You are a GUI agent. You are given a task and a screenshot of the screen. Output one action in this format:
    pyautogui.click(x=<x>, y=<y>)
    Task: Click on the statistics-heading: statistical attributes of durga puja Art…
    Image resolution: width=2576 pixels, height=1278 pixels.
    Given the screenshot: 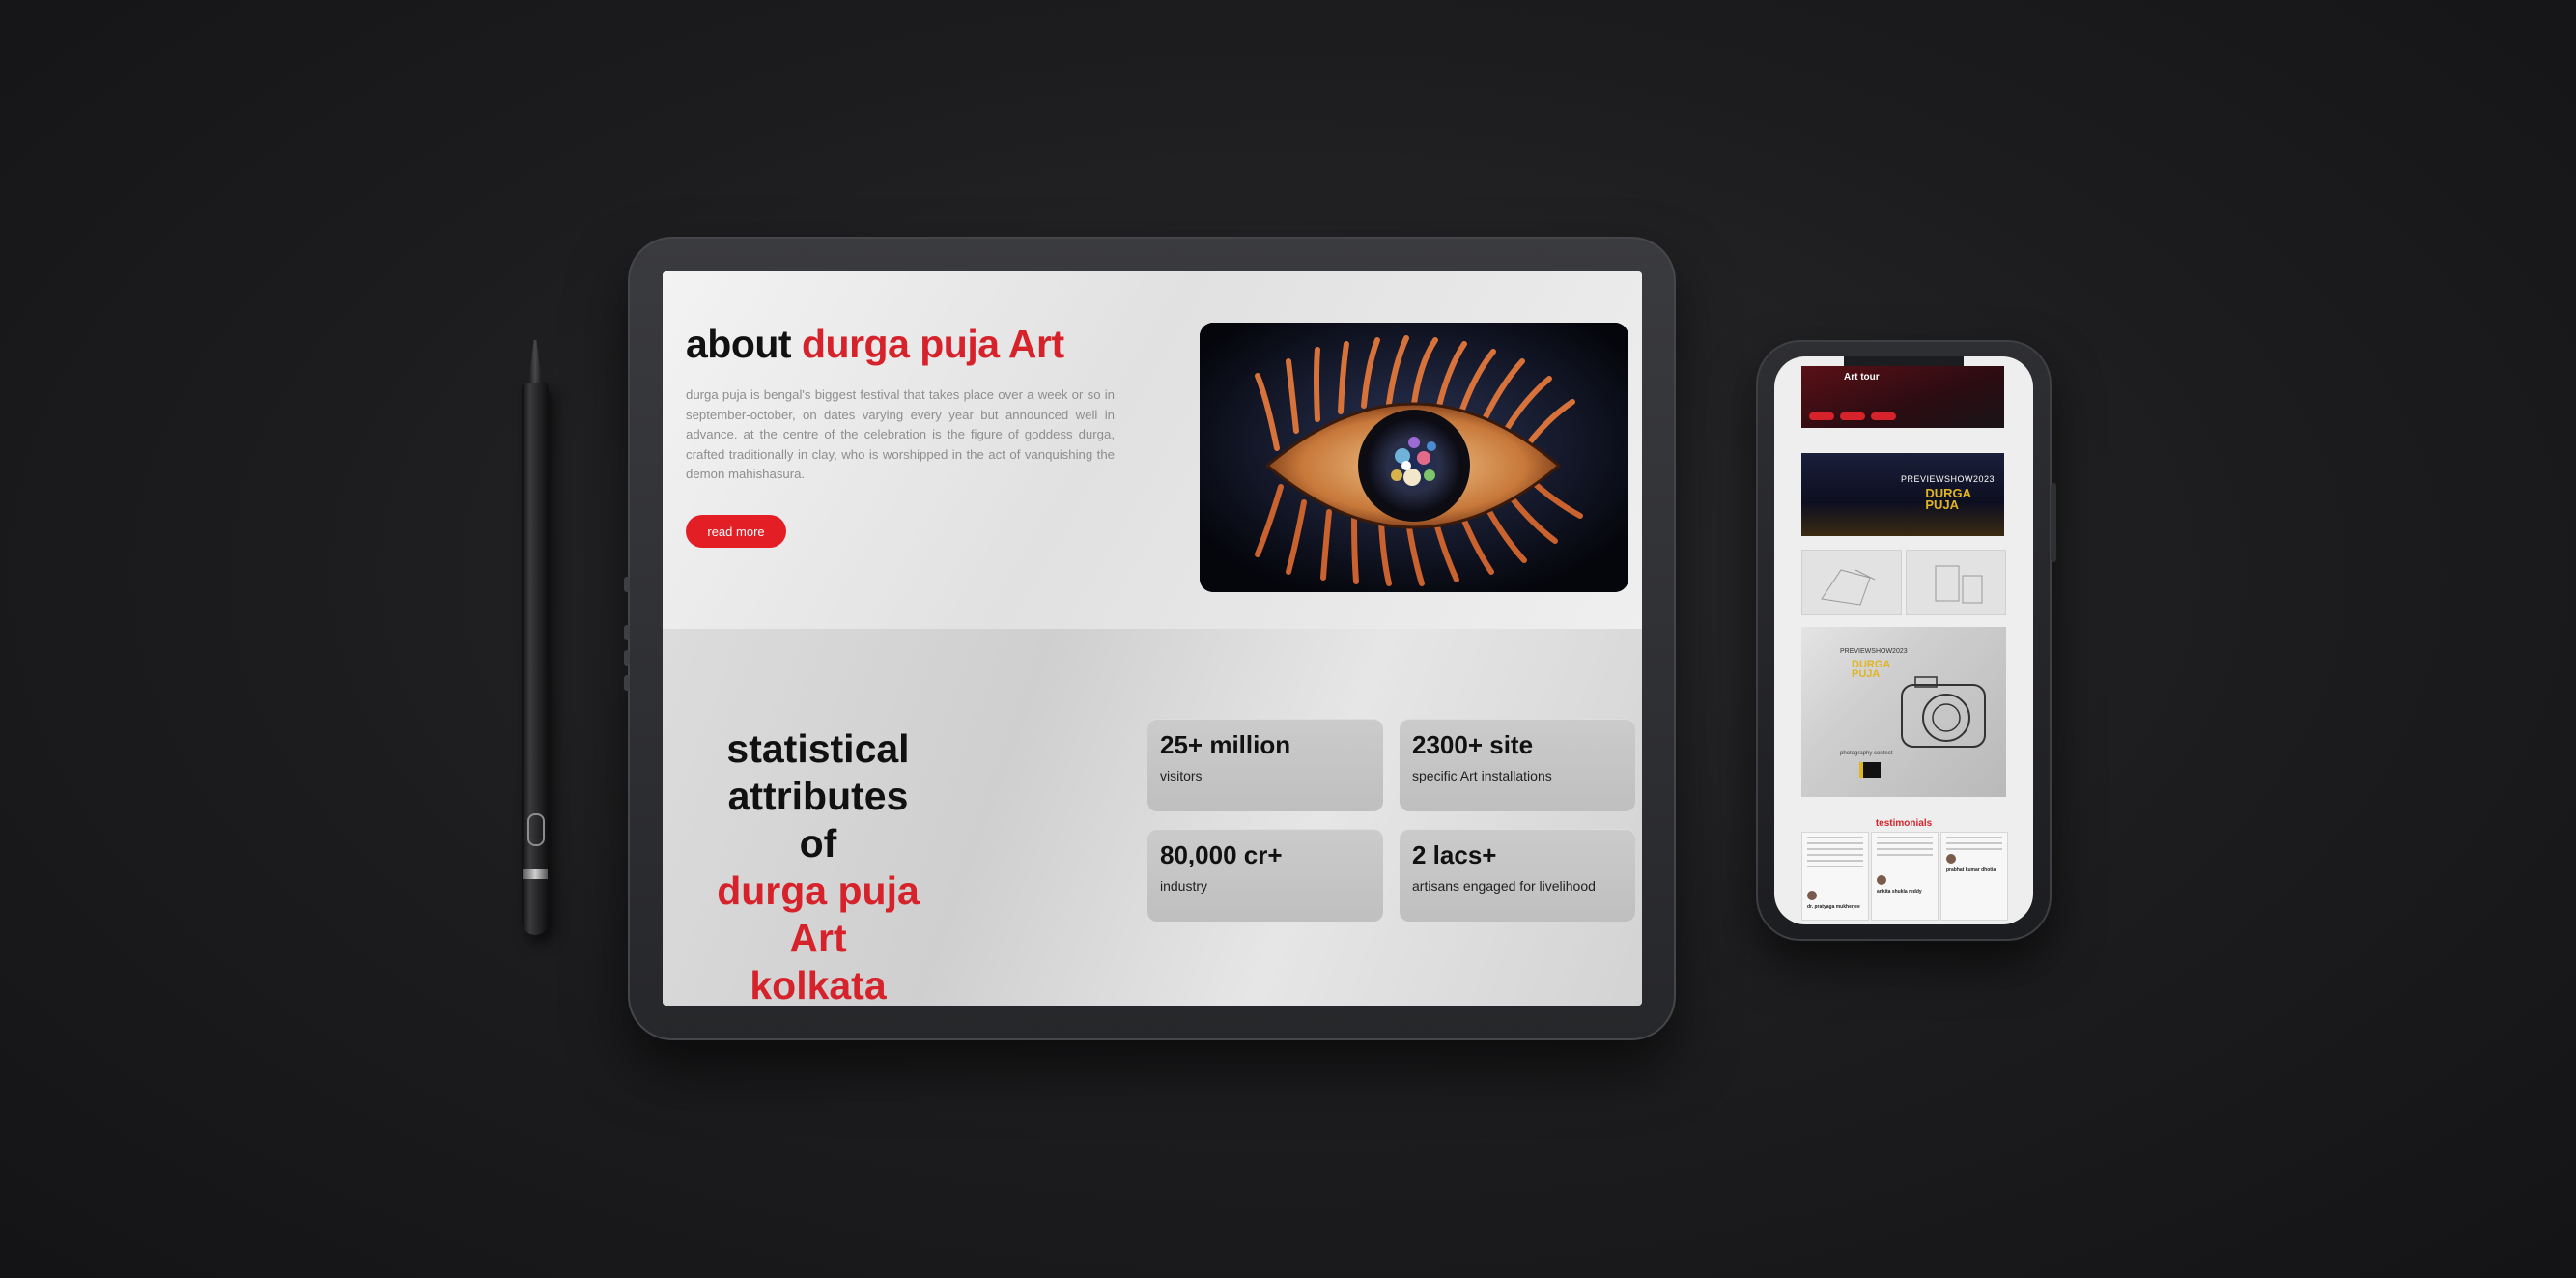 What is the action you would take?
    pyautogui.click(x=818, y=865)
    